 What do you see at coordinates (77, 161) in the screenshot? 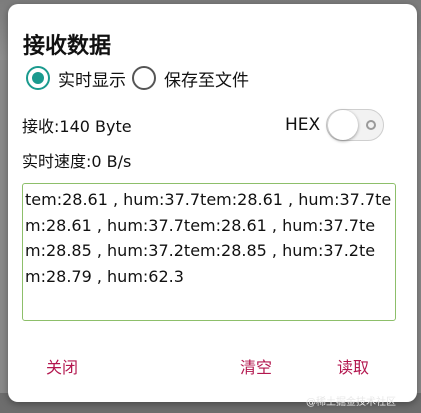
I see `realtime-speed-label: 实时速度:0 B/s` at bounding box center [77, 161].